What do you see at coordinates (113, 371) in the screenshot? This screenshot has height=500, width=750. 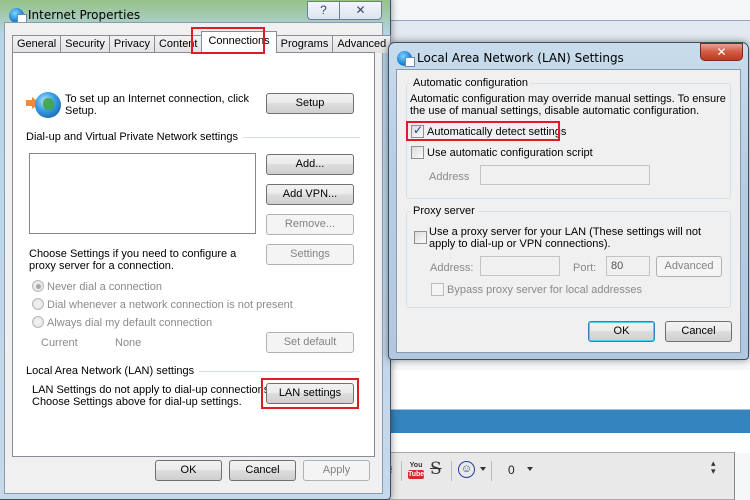 I see `lan-group-label: Local Area Network (LAN) settings` at bounding box center [113, 371].